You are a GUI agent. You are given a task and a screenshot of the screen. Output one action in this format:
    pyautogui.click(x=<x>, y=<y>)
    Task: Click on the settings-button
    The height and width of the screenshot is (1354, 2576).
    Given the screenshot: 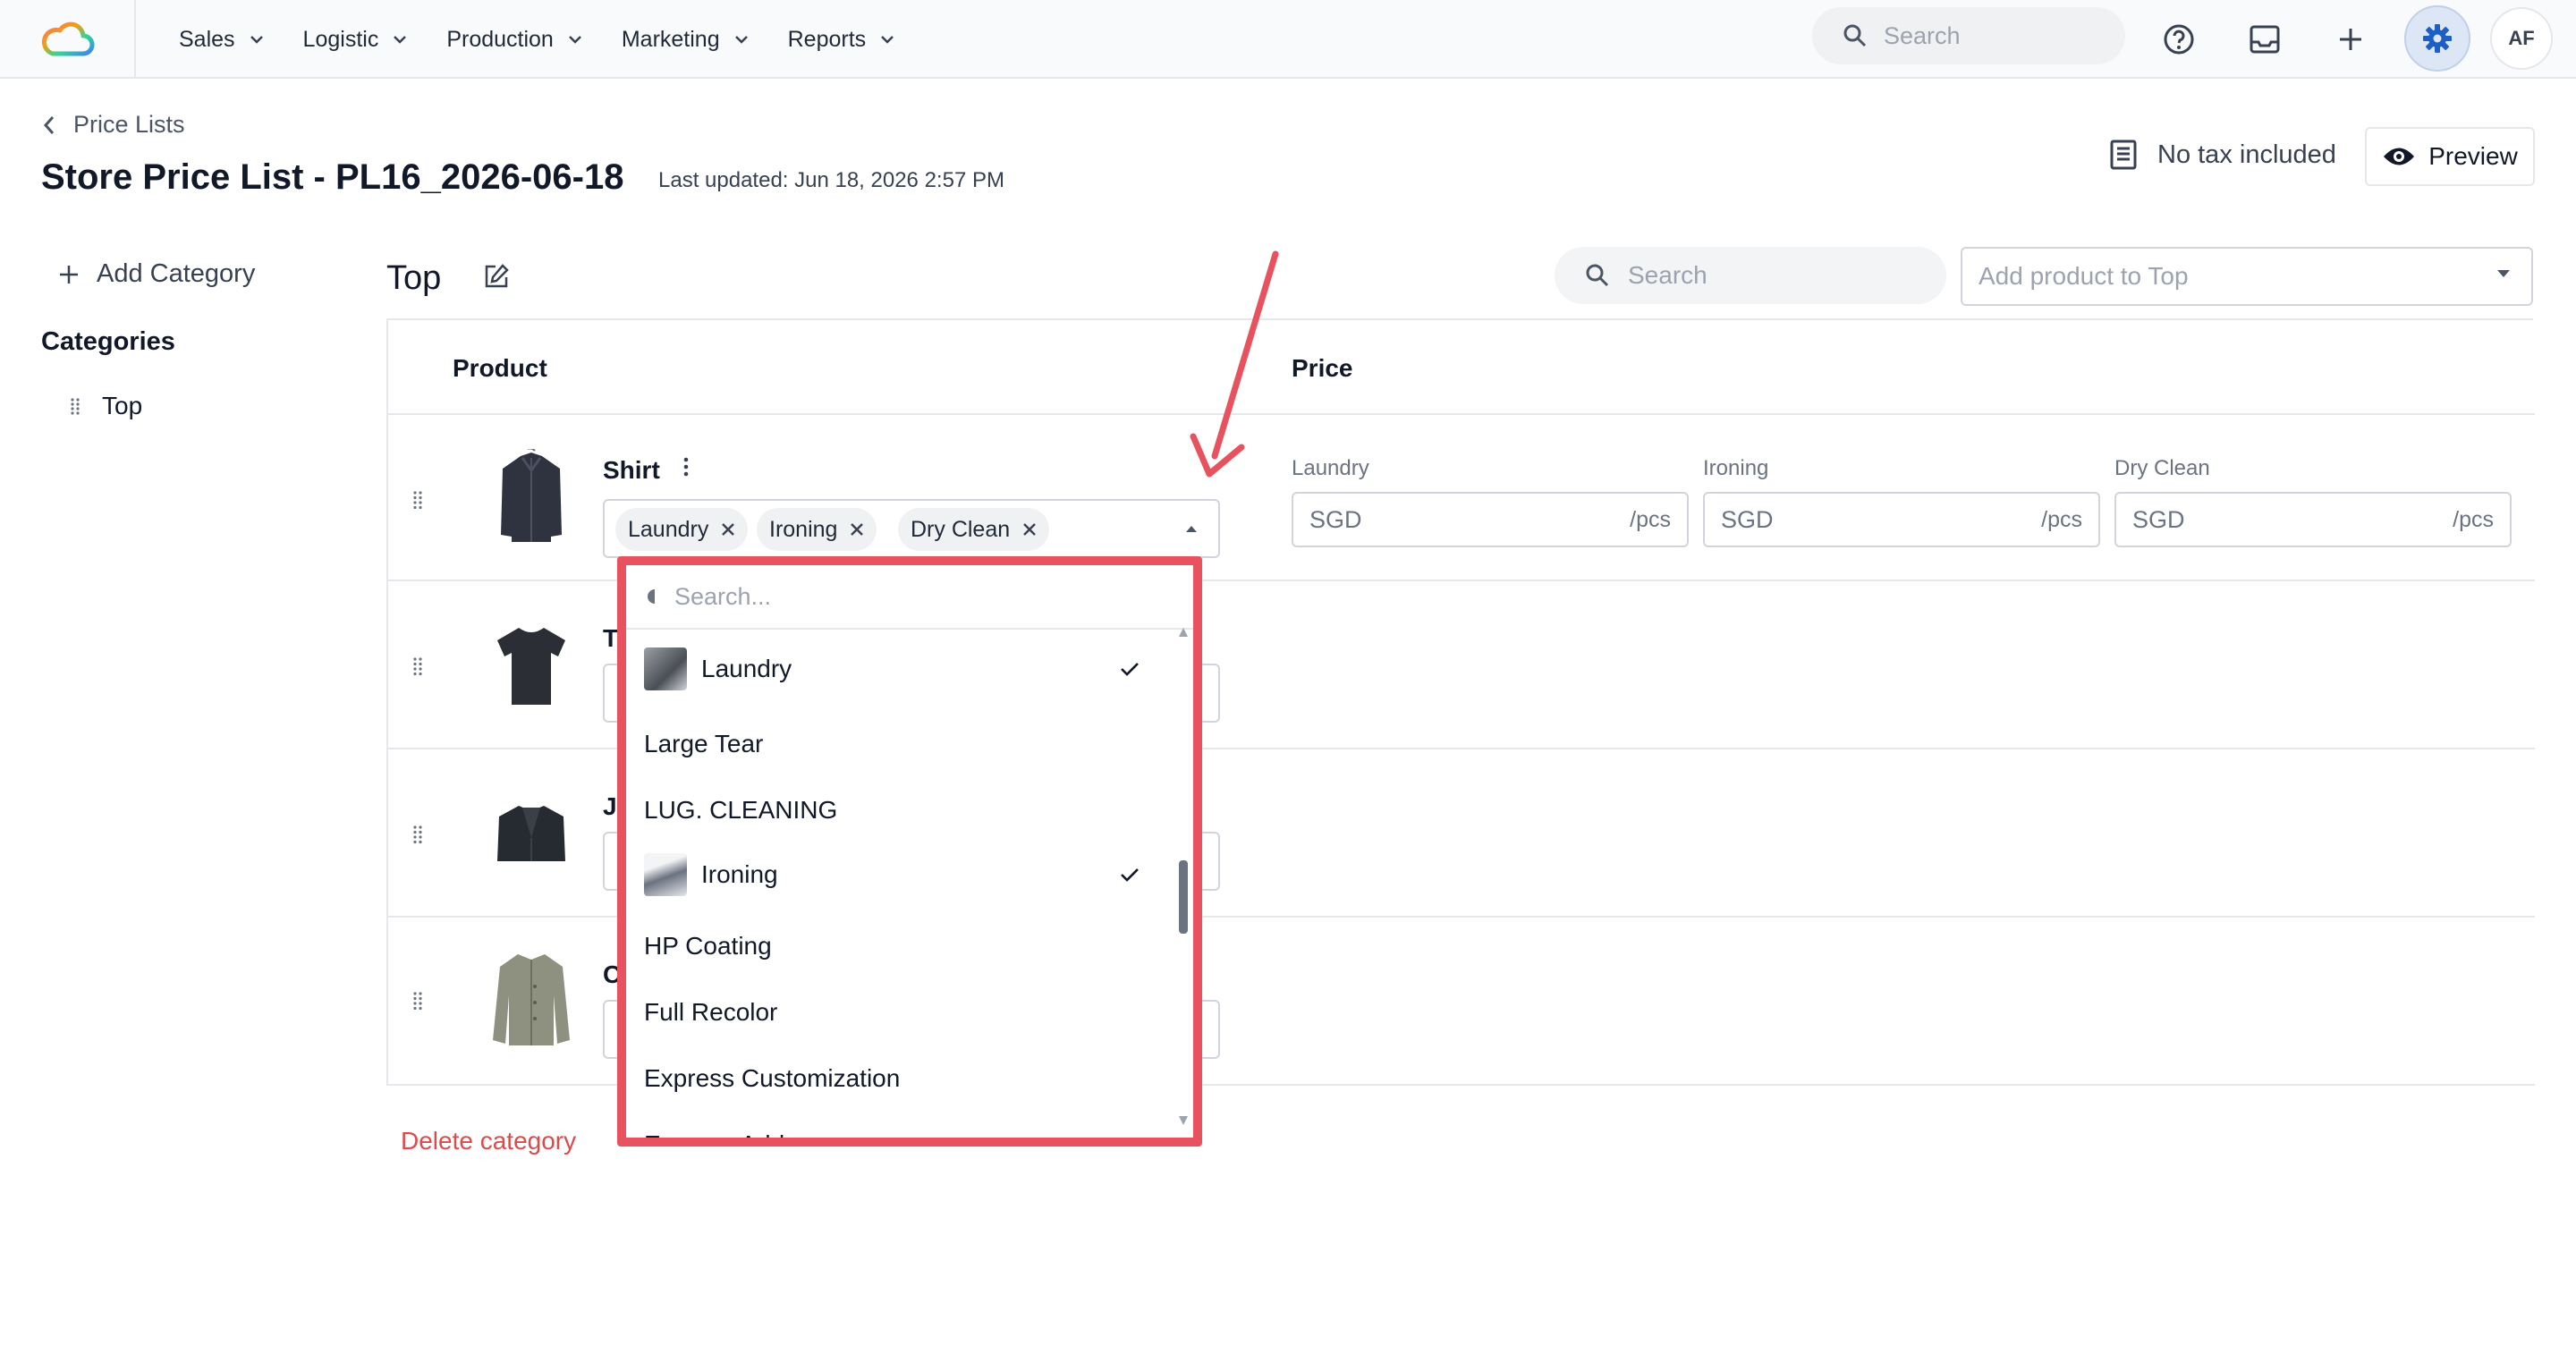 What is the action you would take?
    pyautogui.click(x=2437, y=38)
    